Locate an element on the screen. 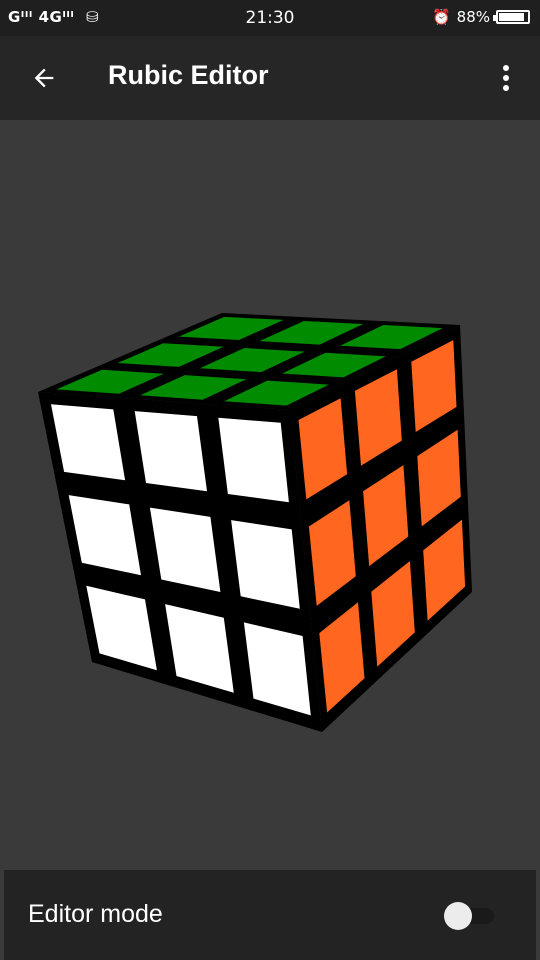  editor-mode-switch is located at coordinates (471, 916).